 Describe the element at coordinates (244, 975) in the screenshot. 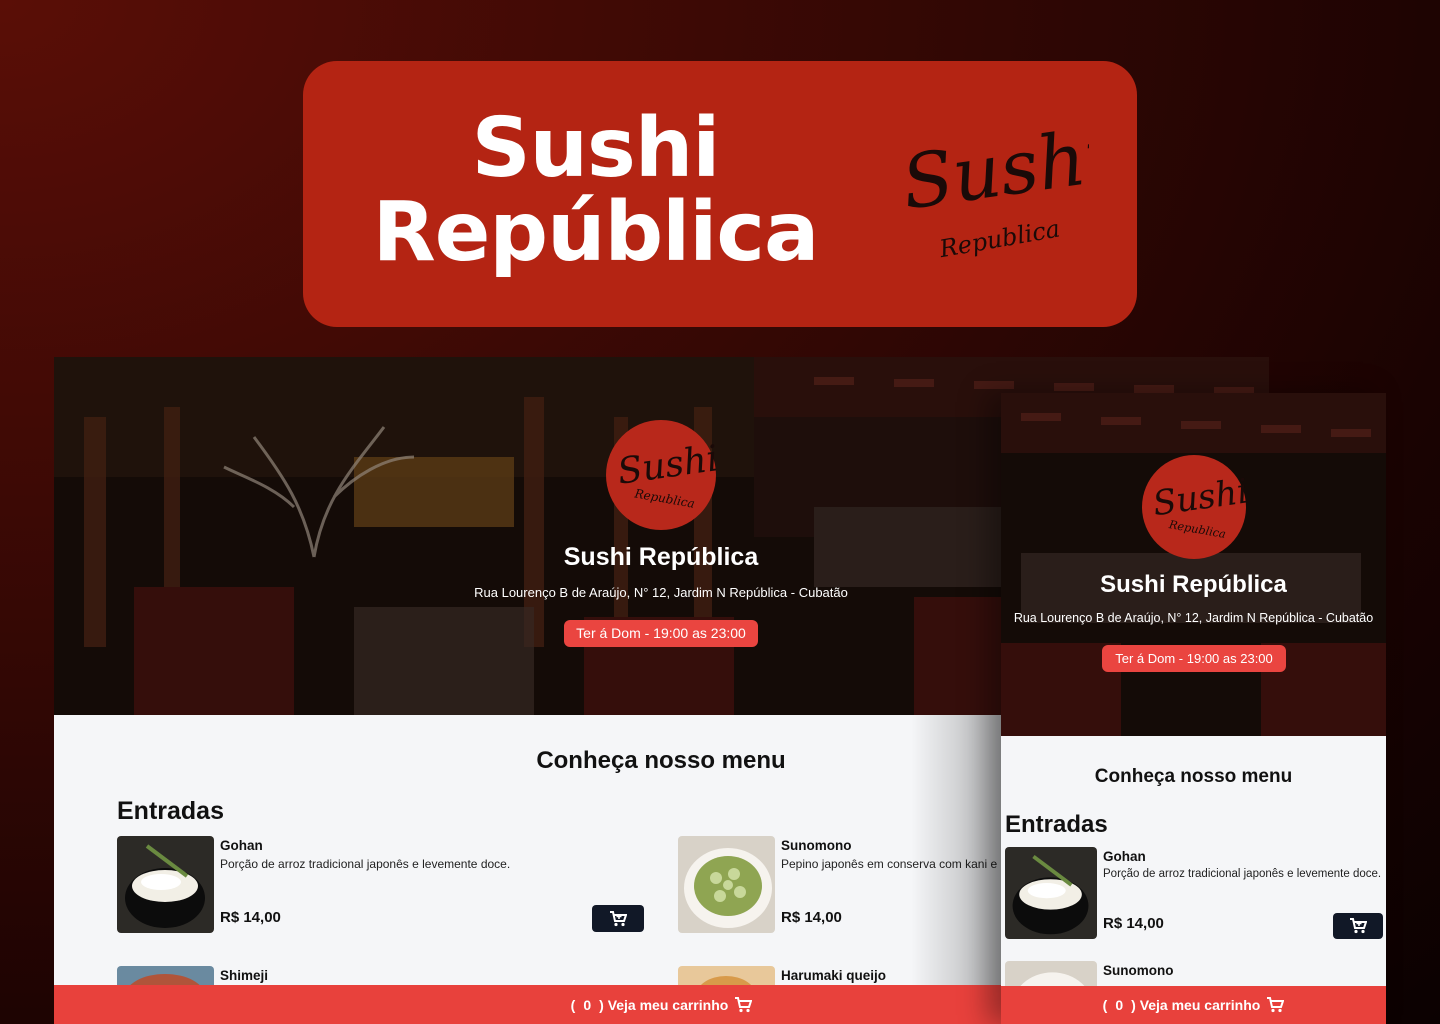

I see `menu-item-name: Shimeji` at that location.